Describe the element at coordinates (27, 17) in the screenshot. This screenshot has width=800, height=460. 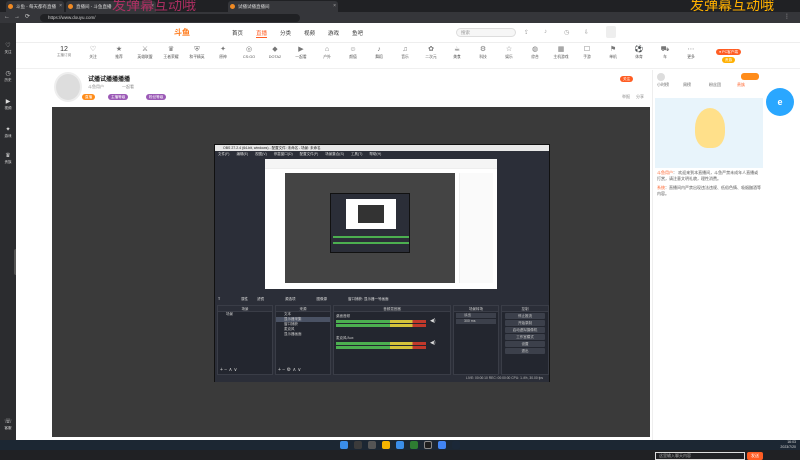
I see `reload-icon: ⟳` at that location.